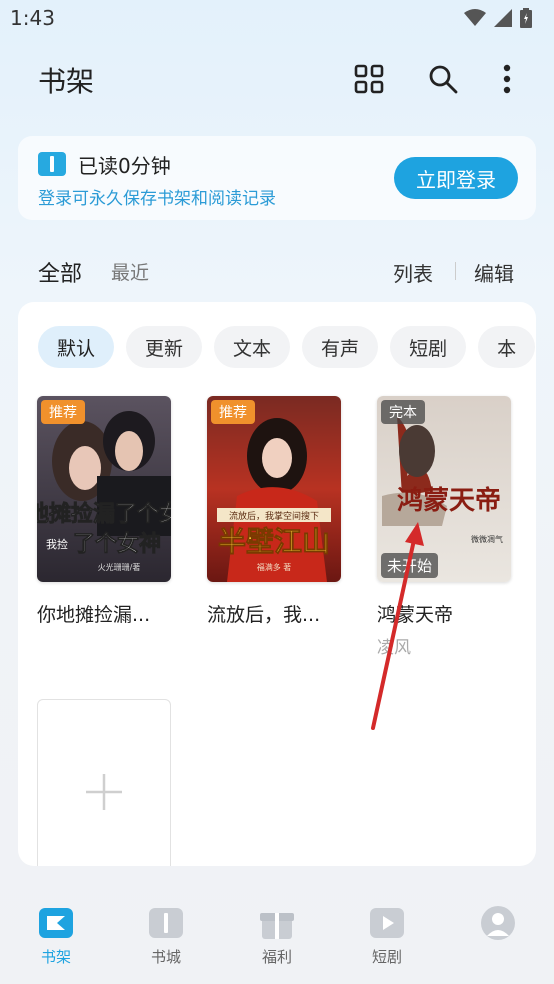  Describe the element at coordinates (66, 81) in the screenshot. I see `page-title: 书架` at that location.